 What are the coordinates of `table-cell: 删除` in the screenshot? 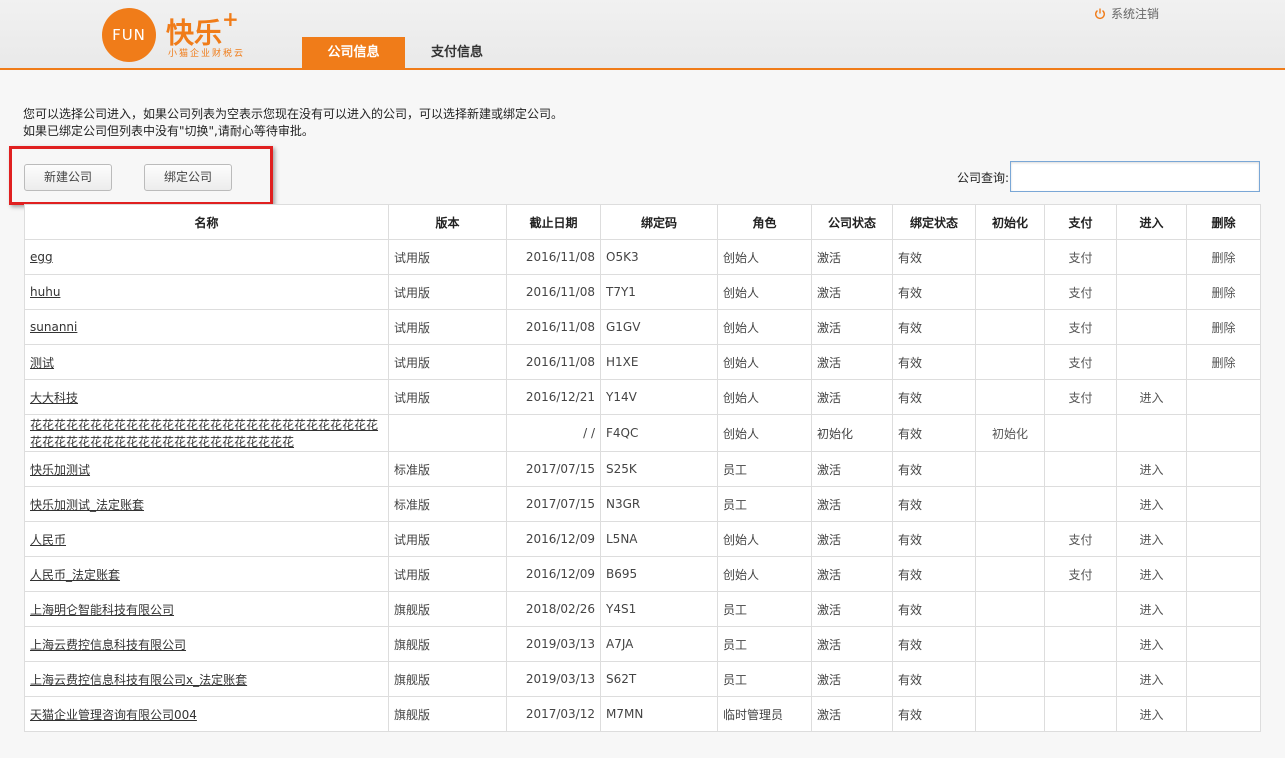 It's located at (1223, 327).